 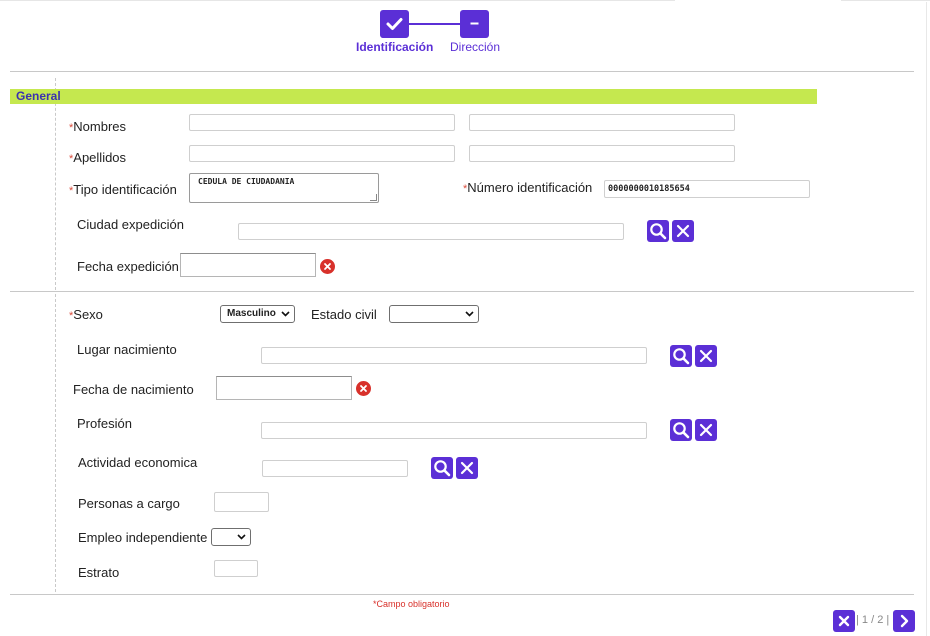 What do you see at coordinates (434, 24) in the screenshot?
I see `stepper-connector` at bounding box center [434, 24].